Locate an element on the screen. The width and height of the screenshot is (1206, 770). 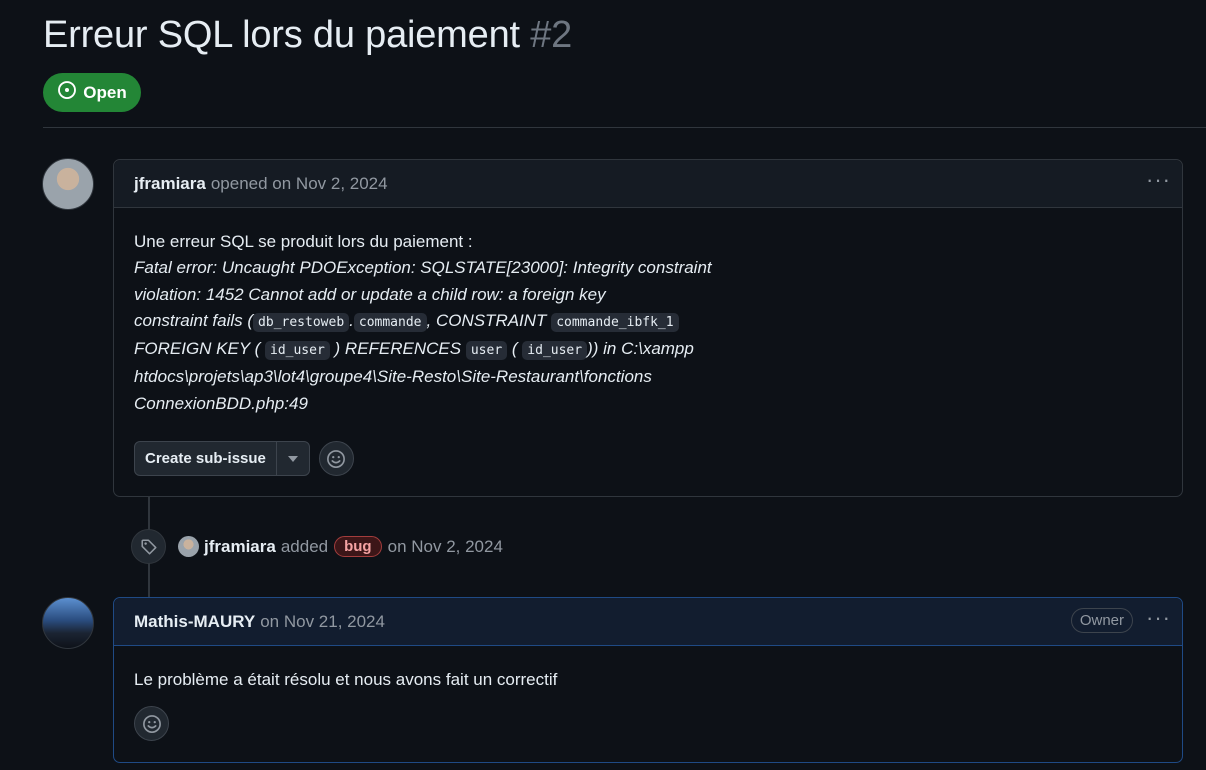
comment-header: jframiara opened on Nov 2, 2024 is located at coordinates (648, 184).